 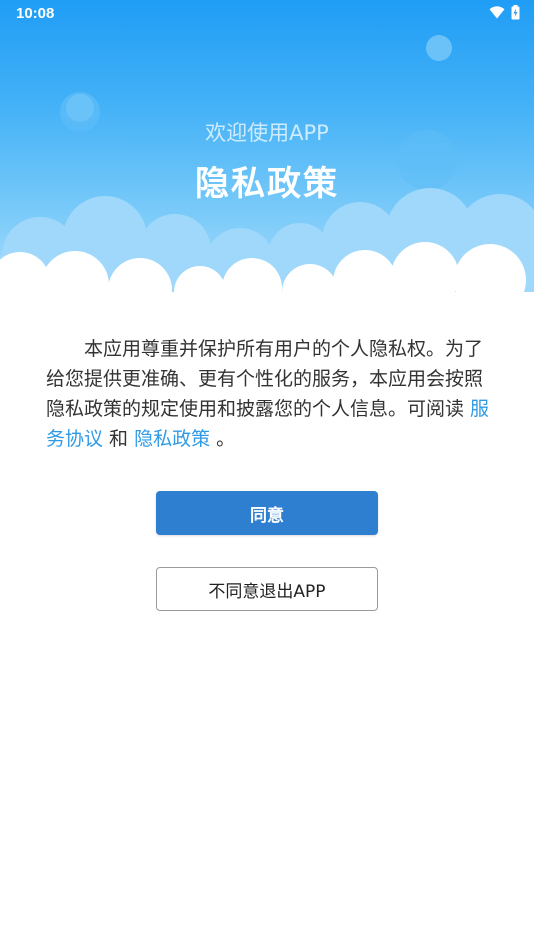 I want to click on status-bar: 10:08, so click(x=267, y=14).